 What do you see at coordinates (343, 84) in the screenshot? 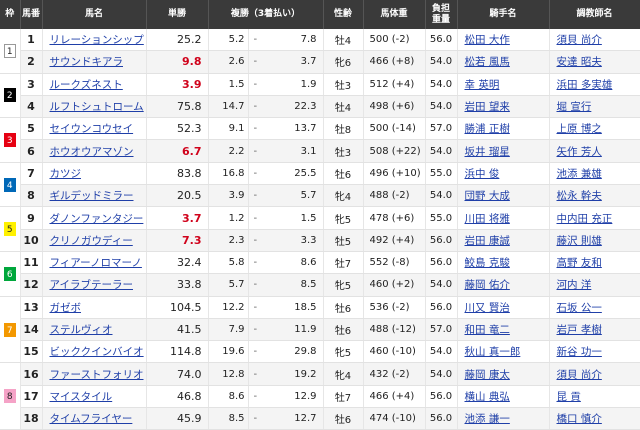
I see `sex-age: 牡3` at bounding box center [343, 84].